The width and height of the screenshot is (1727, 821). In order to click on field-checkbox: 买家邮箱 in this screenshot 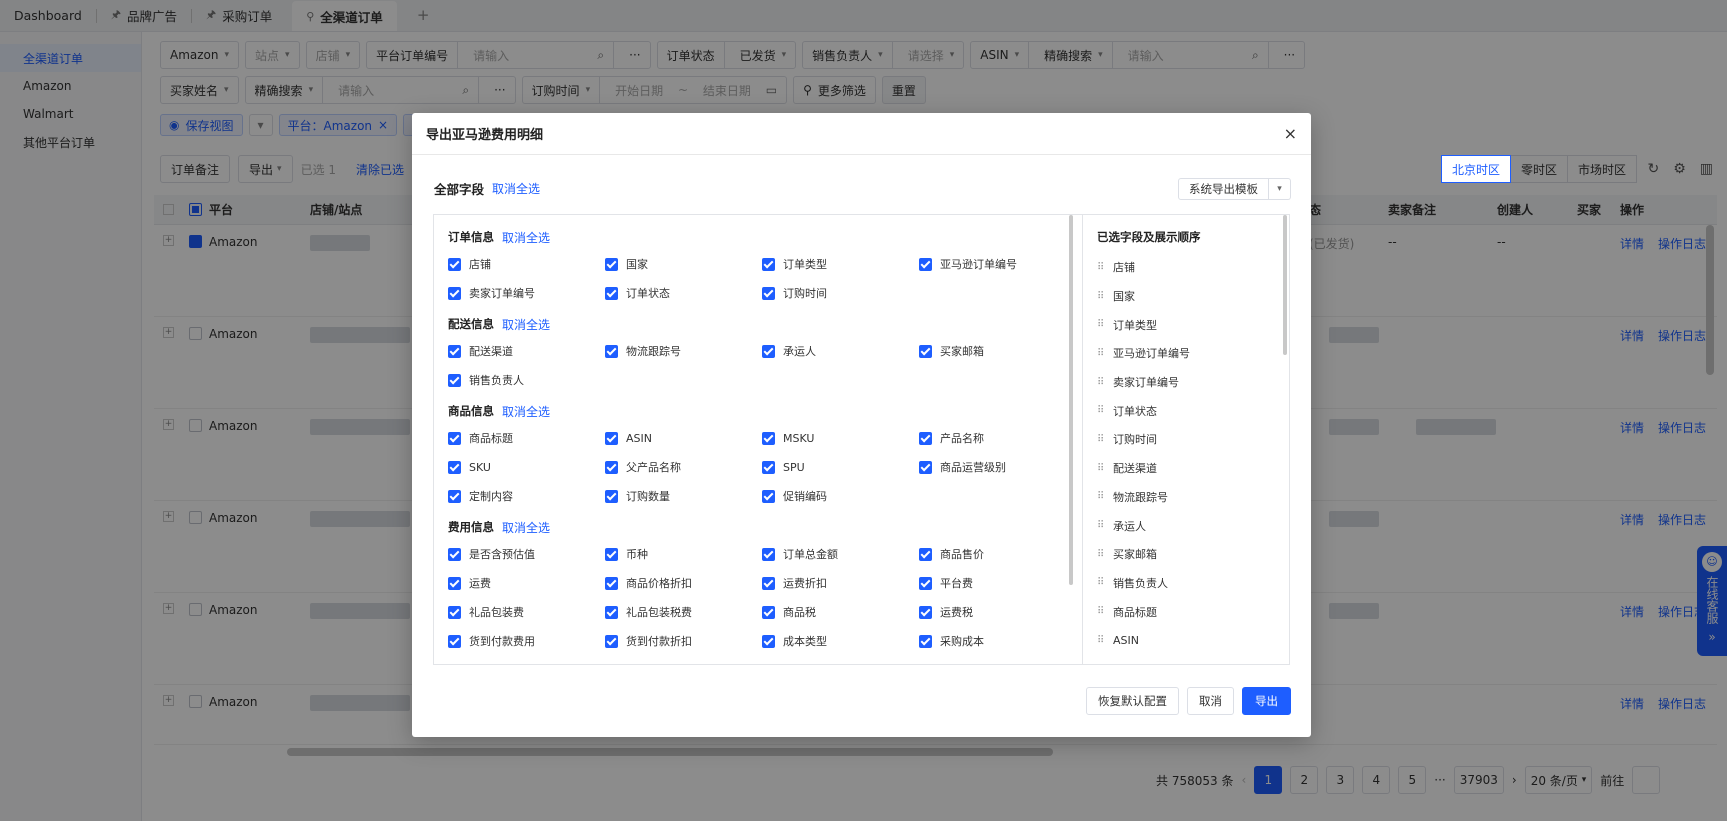, I will do `click(997, 351)`.